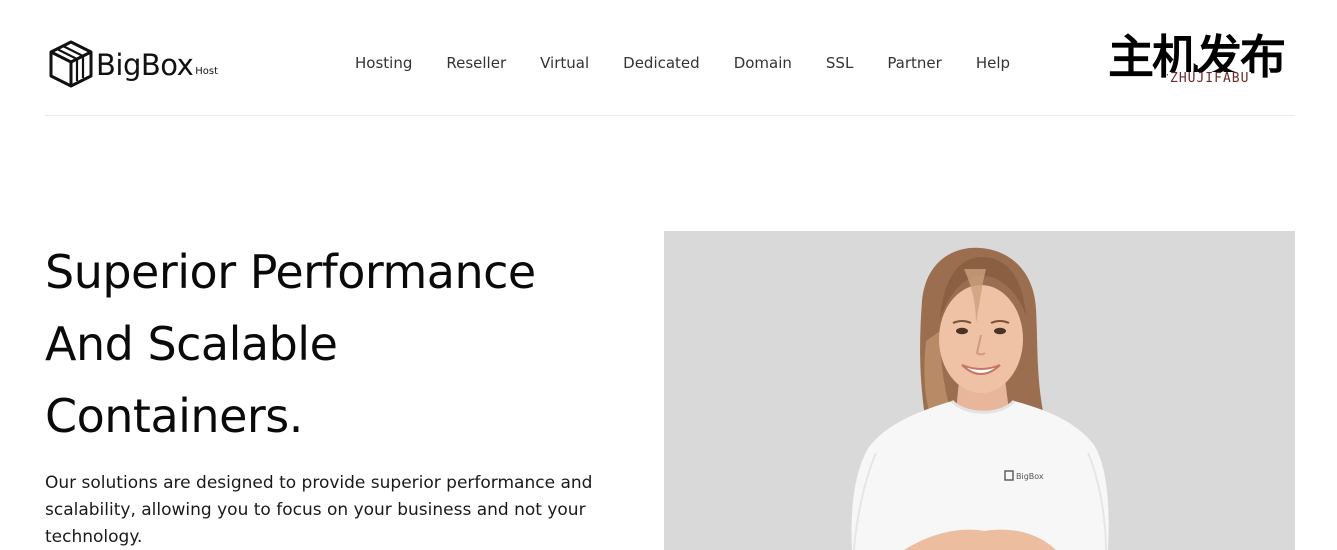  What do you see at coordinates (191, 344) in the screenshot?
I see `hero-title-line: And Scalable` at bounding box center [191, 344].